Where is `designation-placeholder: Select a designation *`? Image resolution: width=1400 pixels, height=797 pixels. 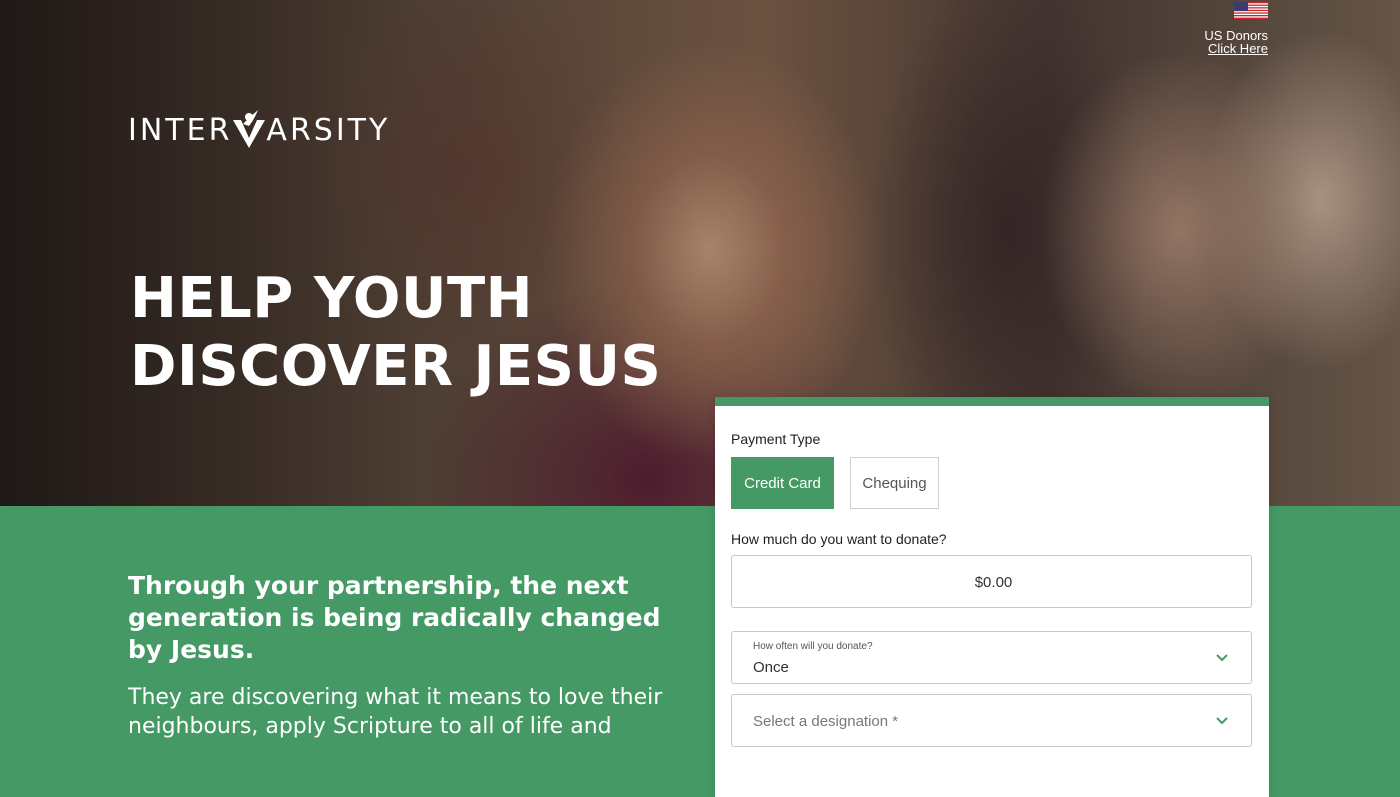
designation-placeholder: Select a designation * is located at coordinates (826, 721).